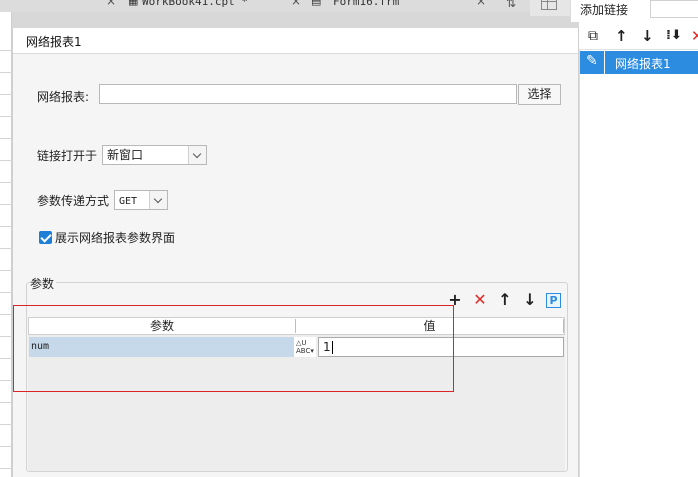 The height and width of the screenshot is (477, 698). I want to click on right-panel-input, so click(674, 9).